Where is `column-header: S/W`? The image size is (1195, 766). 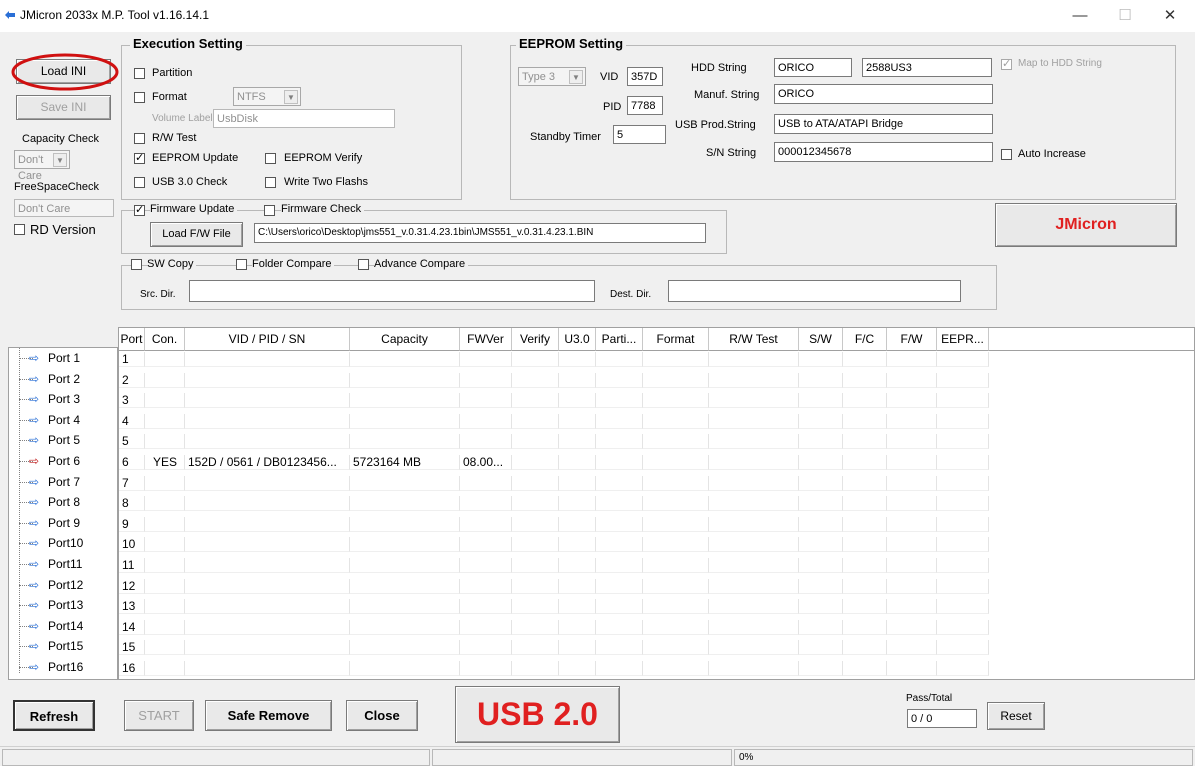
column-header: S/W is located at coordinates (821, 339).